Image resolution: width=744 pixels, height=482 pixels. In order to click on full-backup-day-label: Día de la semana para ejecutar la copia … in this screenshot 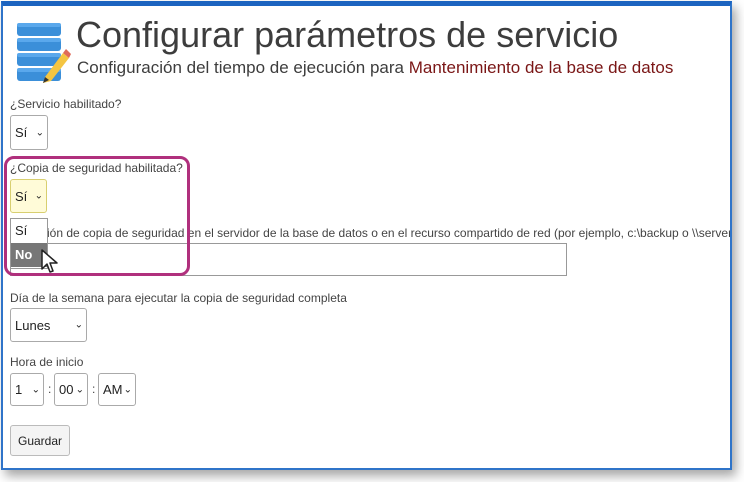, I will do `click(178, 298)`.